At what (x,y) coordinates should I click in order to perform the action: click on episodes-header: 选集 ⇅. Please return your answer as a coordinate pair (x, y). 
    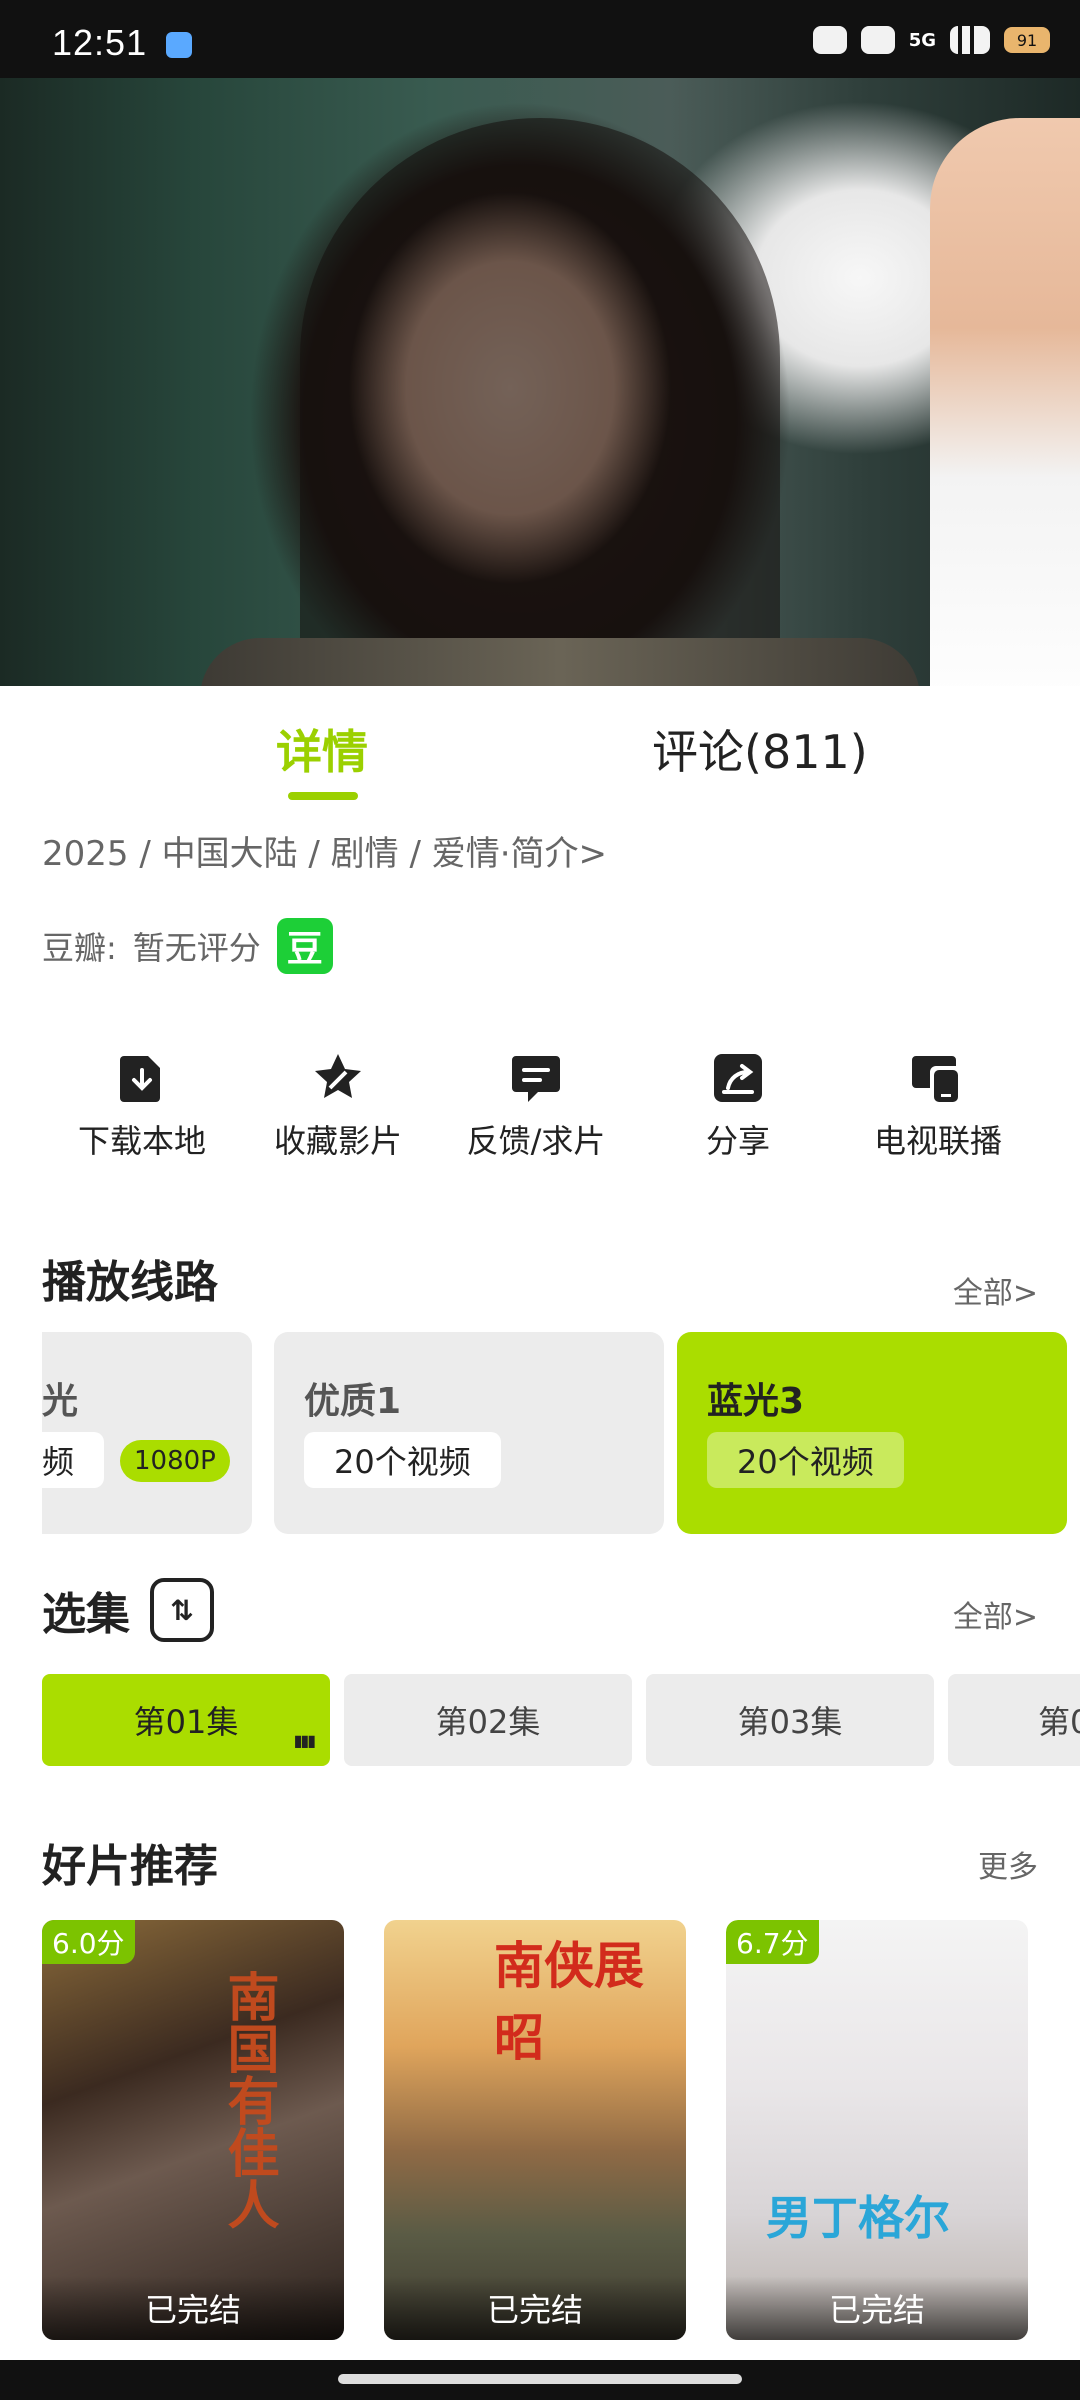
    Looking at the image, I should click on (128, 1610).